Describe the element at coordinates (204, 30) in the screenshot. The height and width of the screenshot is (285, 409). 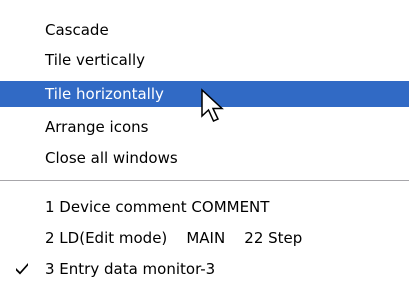
I see `menu-item-cascade: Cascade` at that location.